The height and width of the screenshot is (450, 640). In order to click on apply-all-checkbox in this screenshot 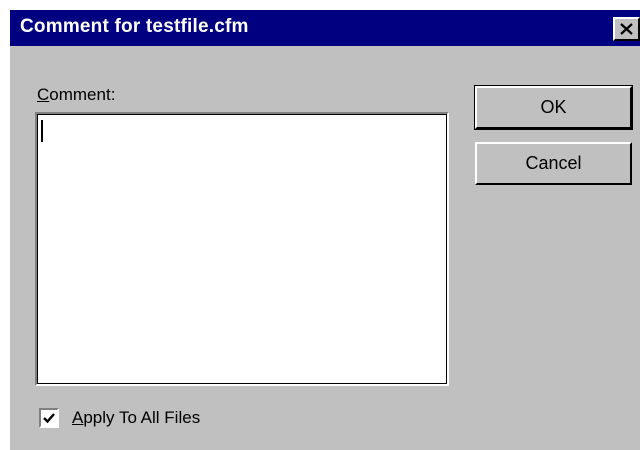, I will do `click(49, 418)`.